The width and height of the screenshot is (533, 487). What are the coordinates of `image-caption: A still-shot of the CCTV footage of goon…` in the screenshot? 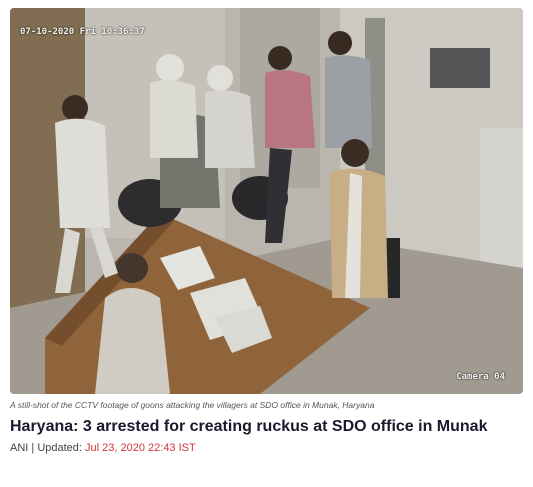 It's located at (192, 405).